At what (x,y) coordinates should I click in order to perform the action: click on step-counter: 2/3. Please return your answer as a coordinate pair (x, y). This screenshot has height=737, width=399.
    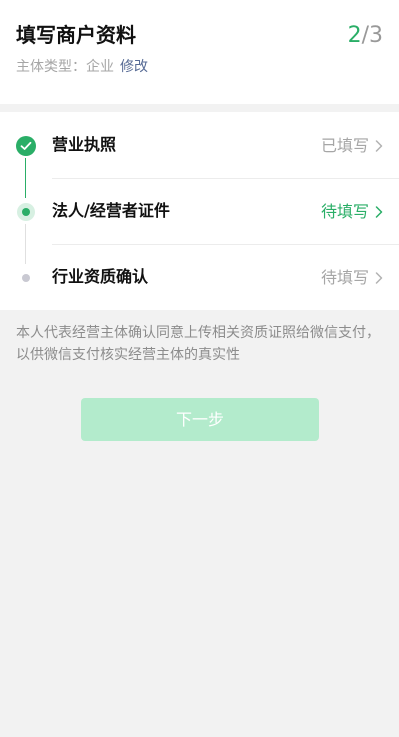
    Looking at the image, I should click on (365, 36).